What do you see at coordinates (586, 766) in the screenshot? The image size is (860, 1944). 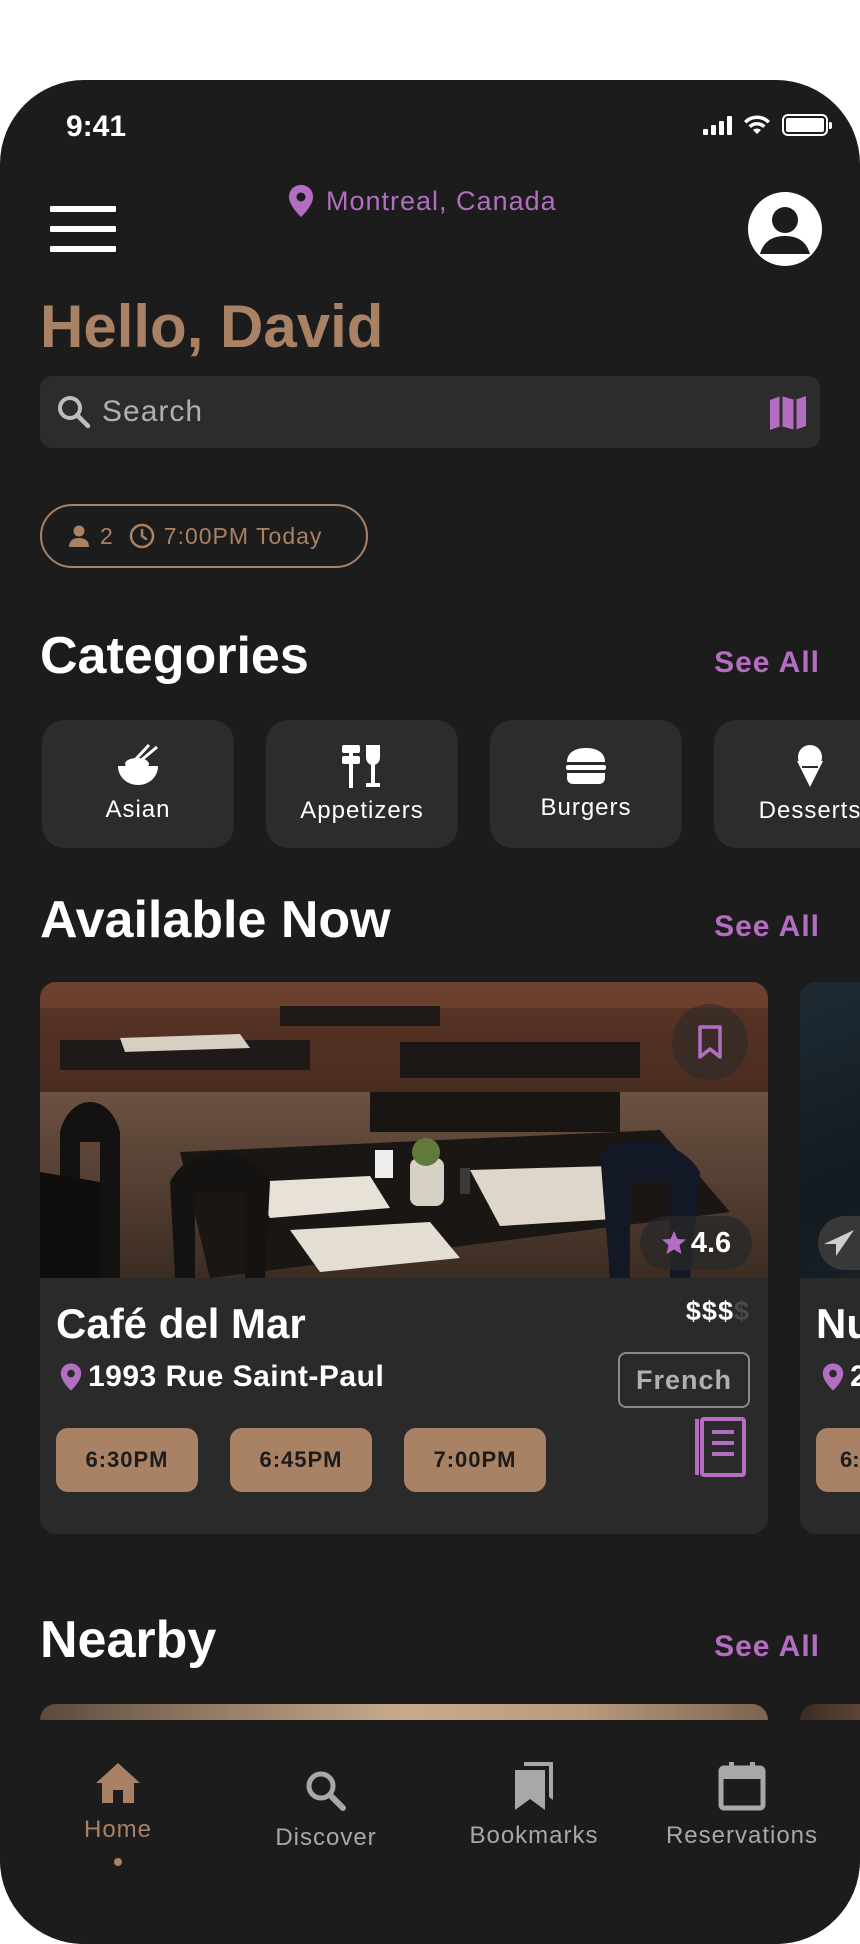 I see `burger-icon` at bounding box center [586, 766].